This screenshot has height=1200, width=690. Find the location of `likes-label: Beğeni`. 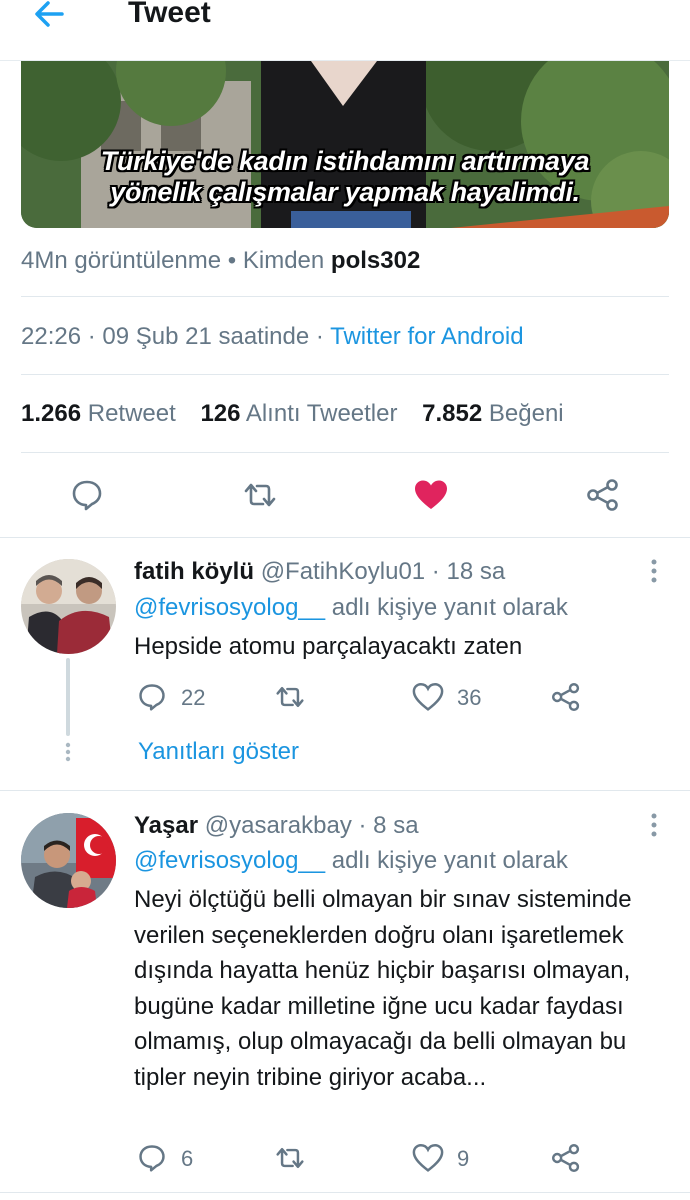

likes-label: Beğeni is located at coordinates (526, 413).